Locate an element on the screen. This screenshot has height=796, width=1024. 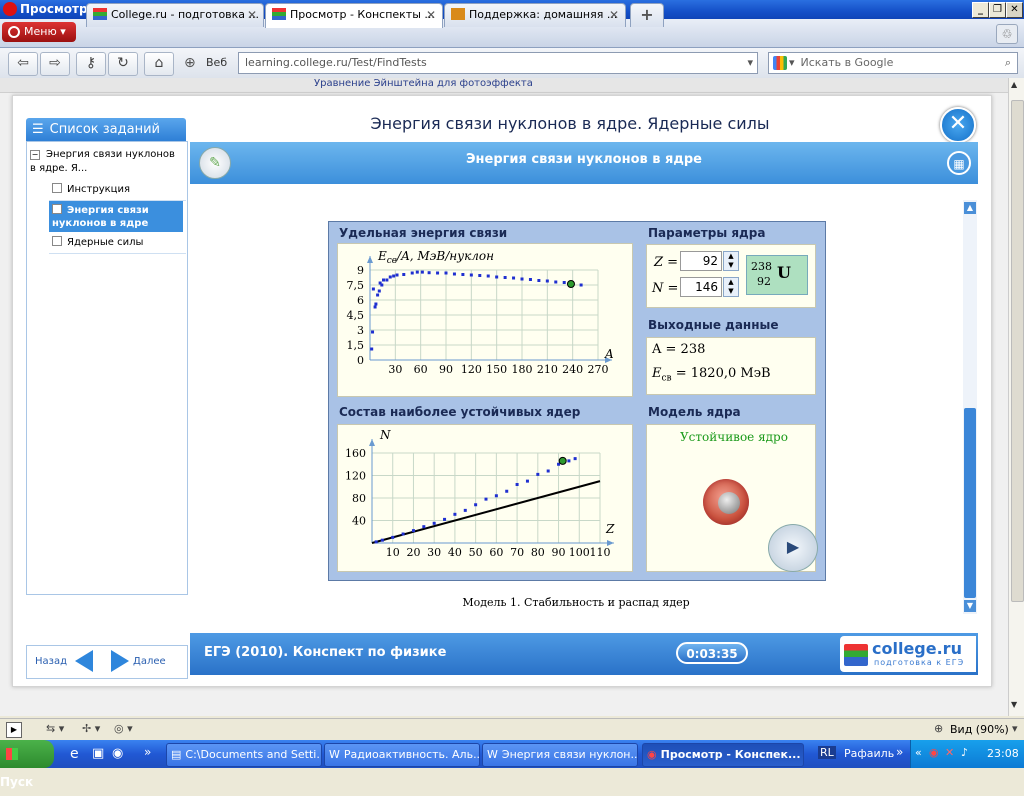
x-tick-label: 30 is located at coordinates (434, 552).